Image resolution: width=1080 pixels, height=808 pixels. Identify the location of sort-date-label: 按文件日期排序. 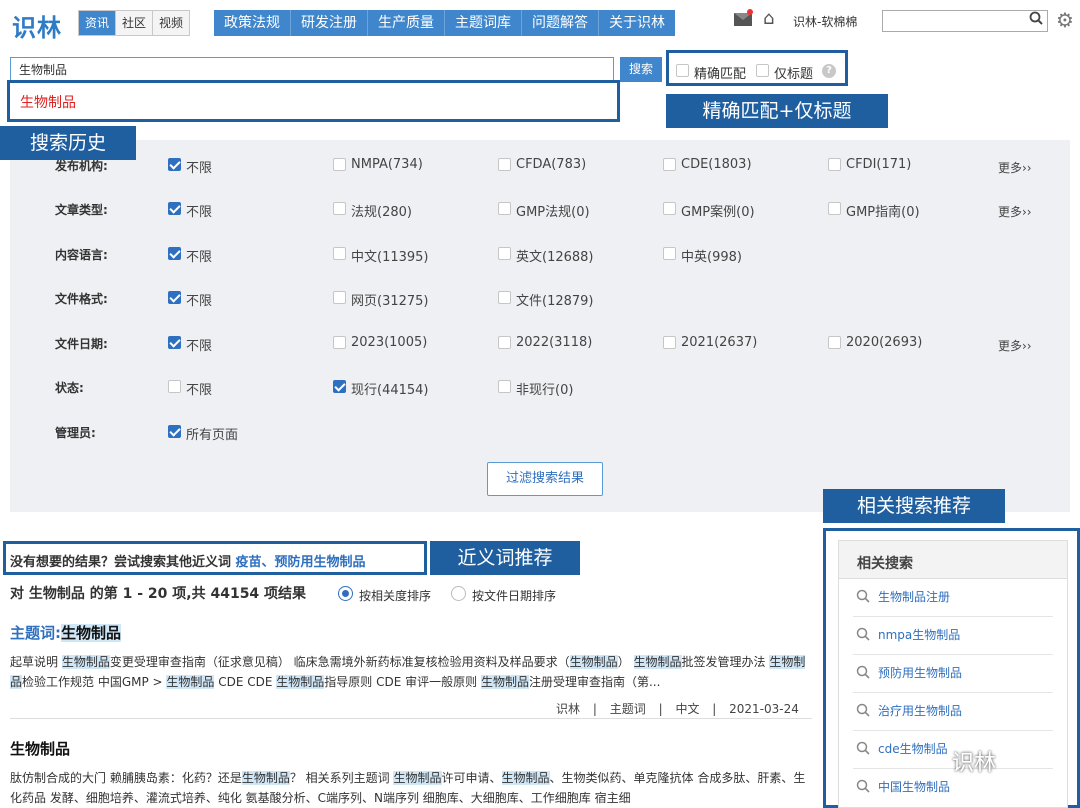
(514, 596).